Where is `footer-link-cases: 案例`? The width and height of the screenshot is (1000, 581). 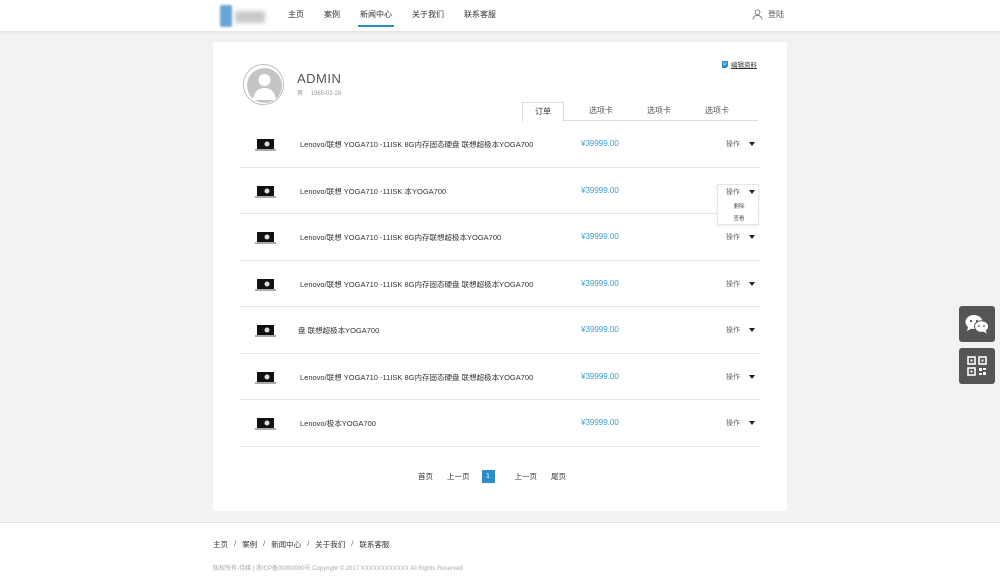
footer-link-cases: 案例 is located at coordinates (249, 544).